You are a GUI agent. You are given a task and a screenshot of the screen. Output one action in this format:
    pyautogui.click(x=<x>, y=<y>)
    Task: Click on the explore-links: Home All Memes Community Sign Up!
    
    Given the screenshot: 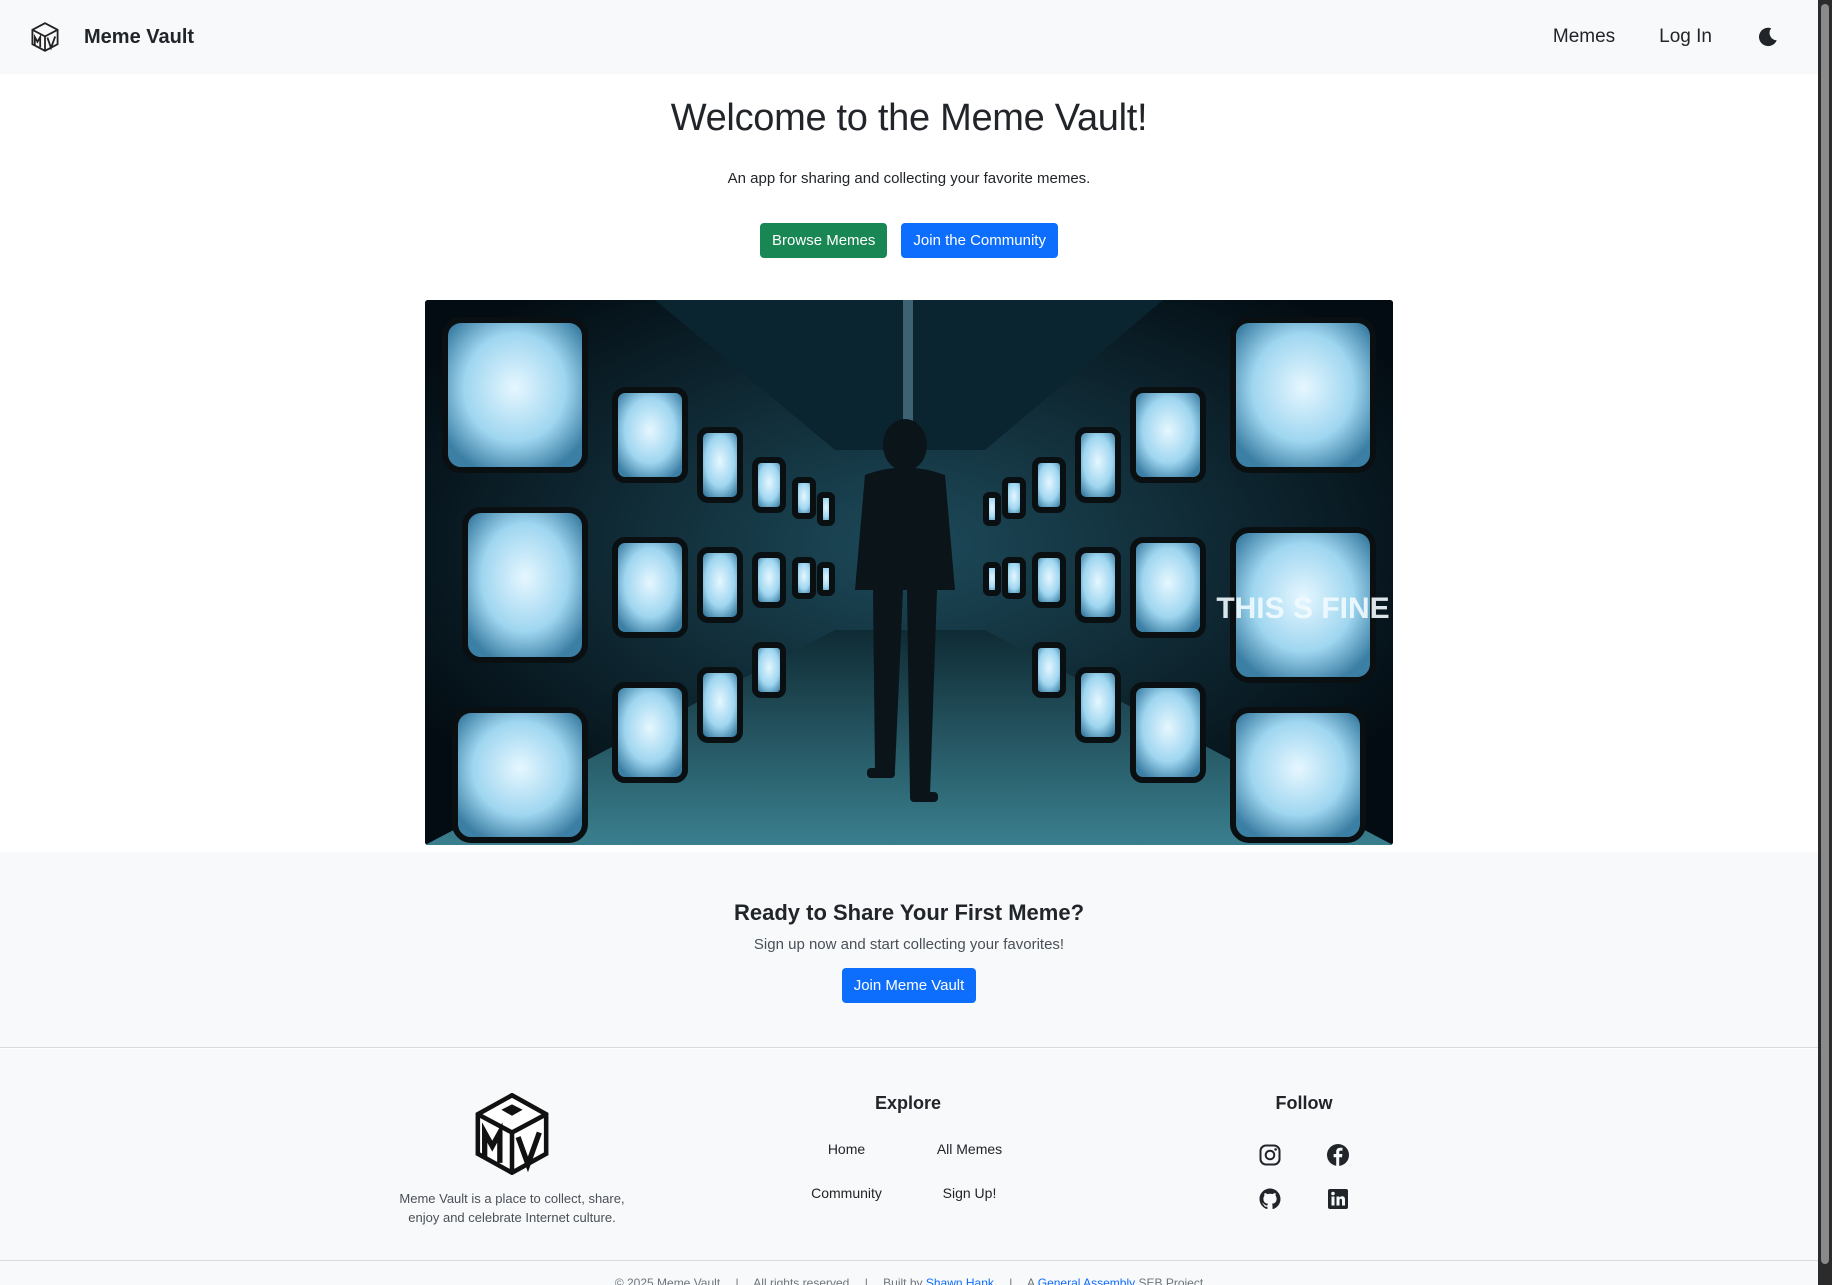 What is the action you would take?
    pyautogui.click(x=908, y=1171)
    